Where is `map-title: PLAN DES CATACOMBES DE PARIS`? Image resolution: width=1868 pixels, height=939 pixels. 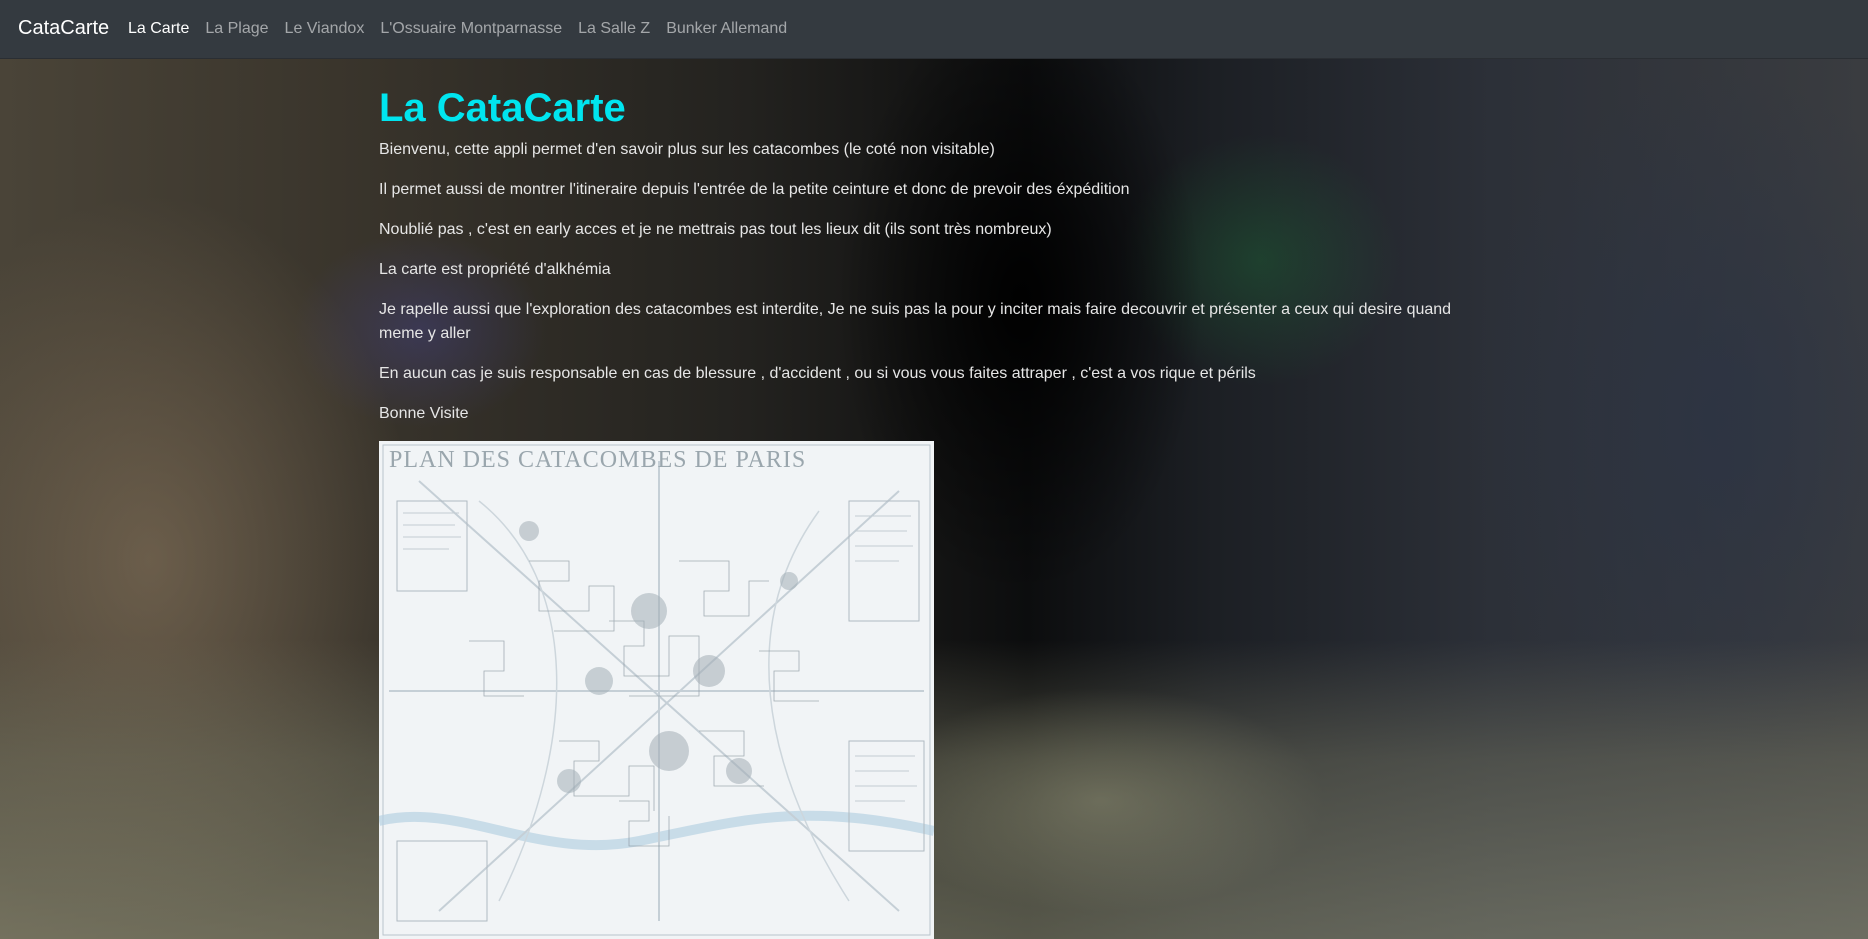 map-title: PLAN DES CATACOMBES DE PARIS is located at coordinates (598, 460).